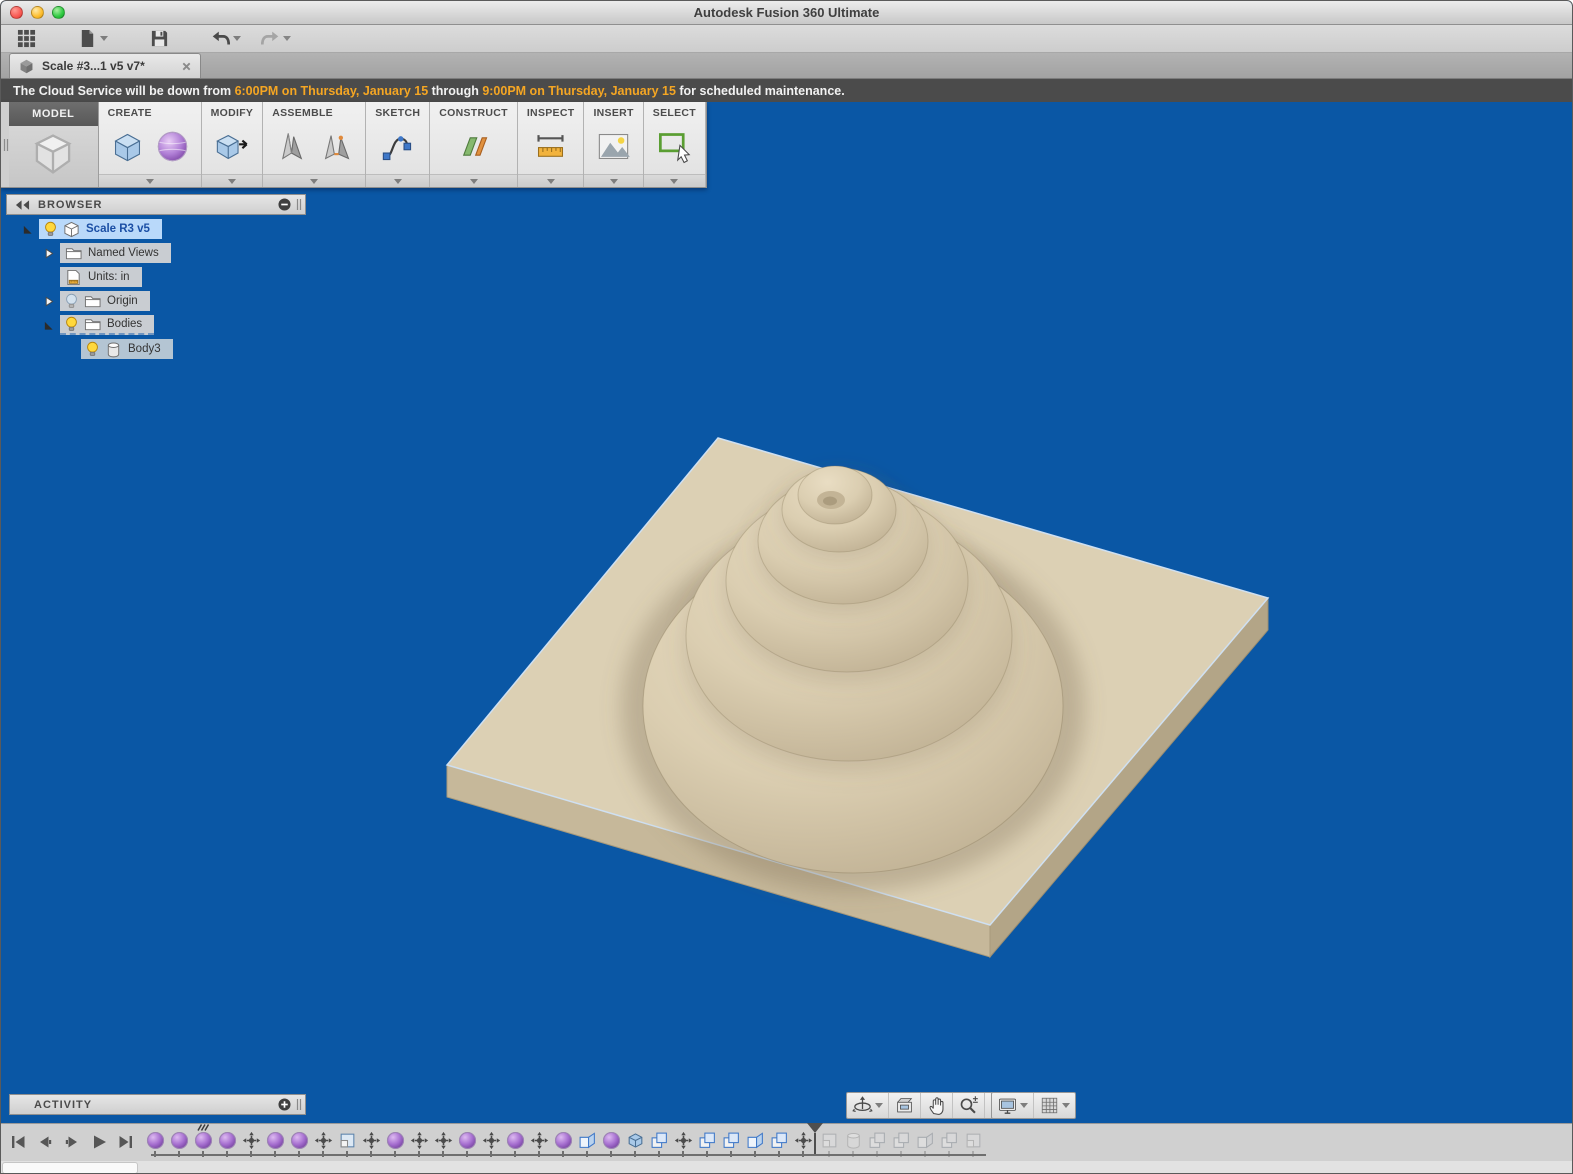  What do you see at coordinates (166, 301) in the screenshot?
I see `tree-row-origin: Origin` at bounding box center [166, 301].